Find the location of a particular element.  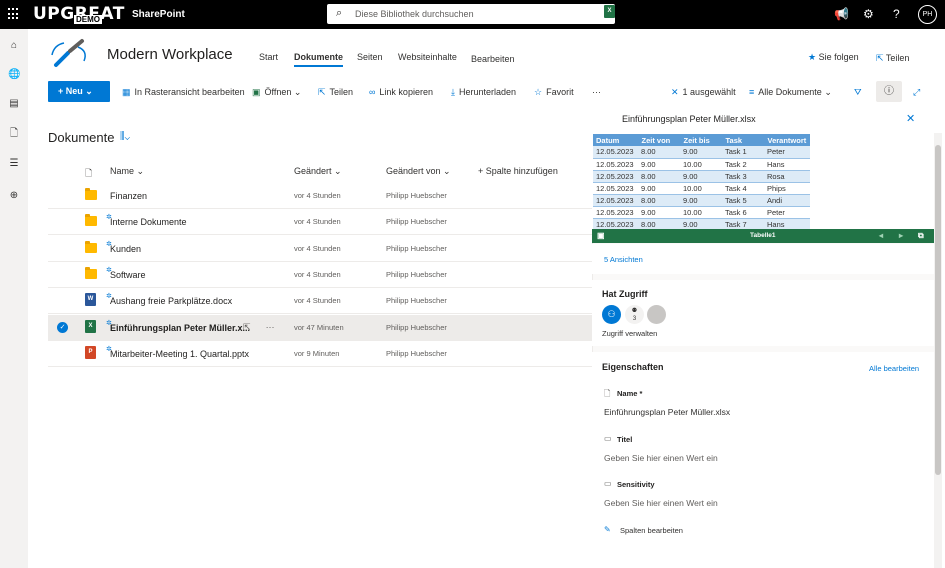

news-icon: ▤ is located at coordinates (14, 104).